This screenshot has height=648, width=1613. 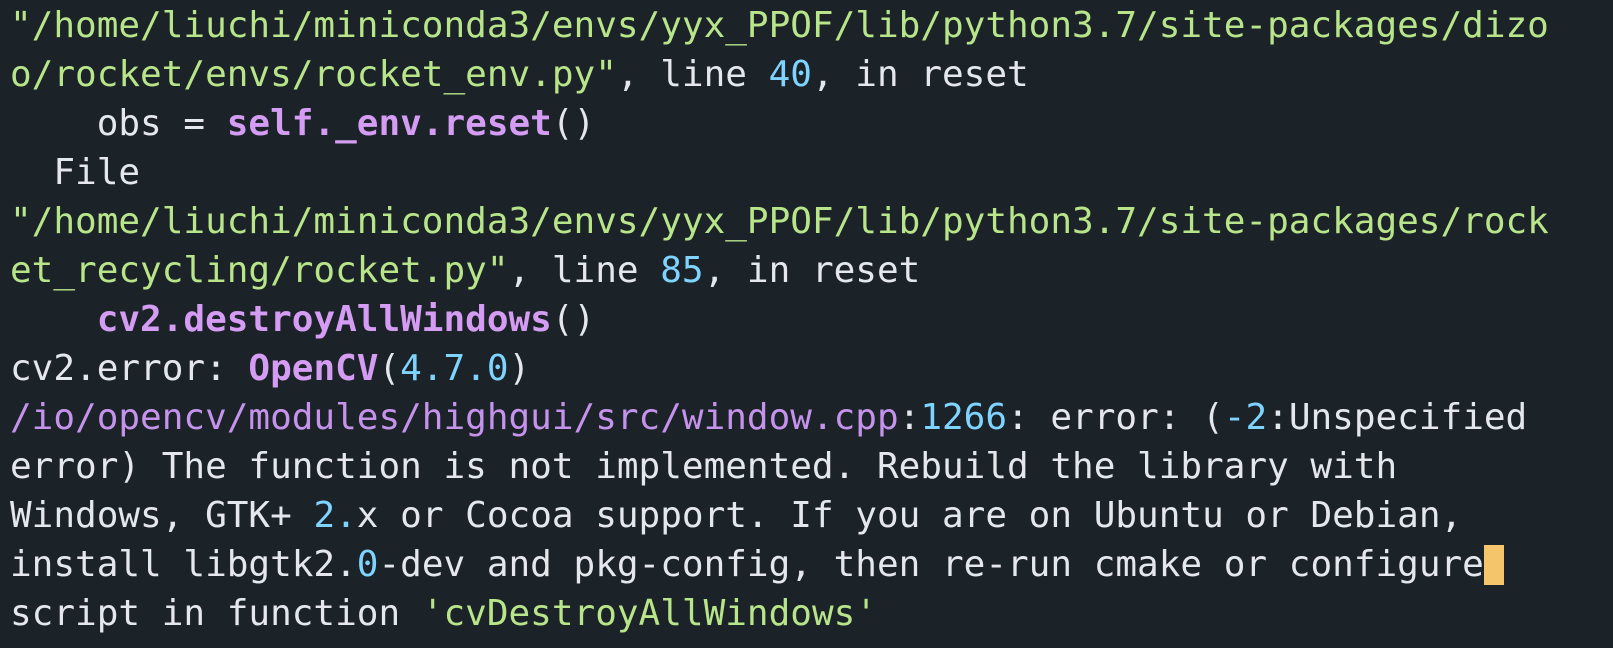 I want to click on terminal-text-segment: 2., so click(x=335, y=515).